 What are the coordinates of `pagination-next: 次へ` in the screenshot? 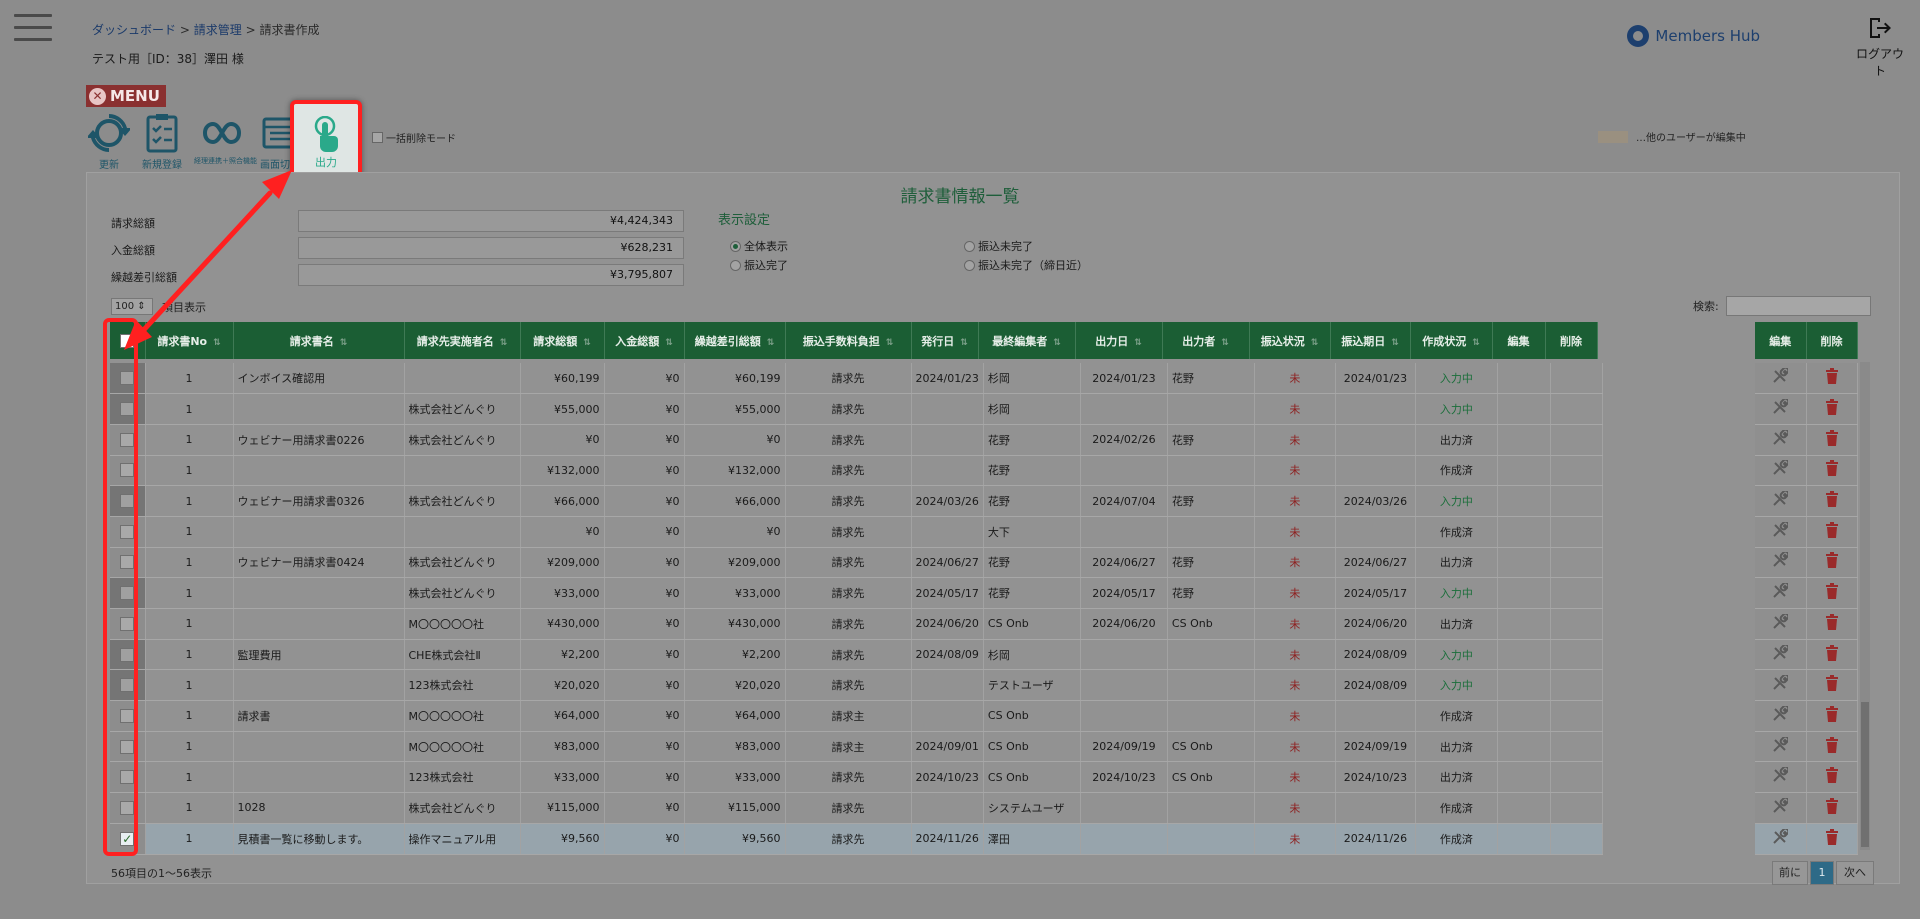 It's located at (1855, 873).